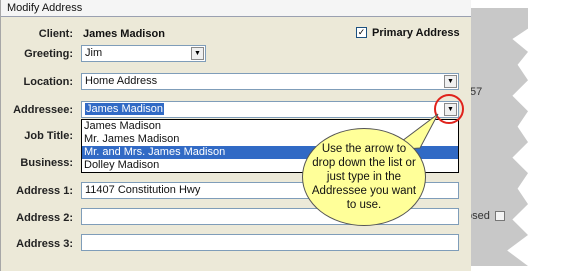 The width and height of the screenshot is (569, 271). I want to click on address3-label: Address 3:, so click(44, 244).